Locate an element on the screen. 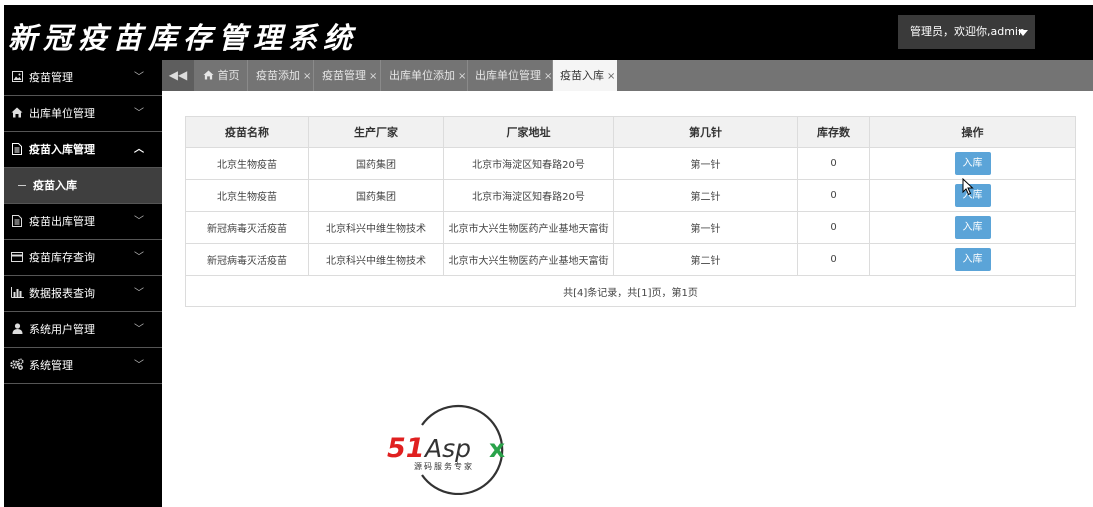 This screenshot has height=507, width=1093. tab-bar: ◀◀ 首页 疫苗添加 × 疫苗管理 × 出库单位添加 × 出库单位管理 × 疫苗入库 × is located at coordinates (627, 75).